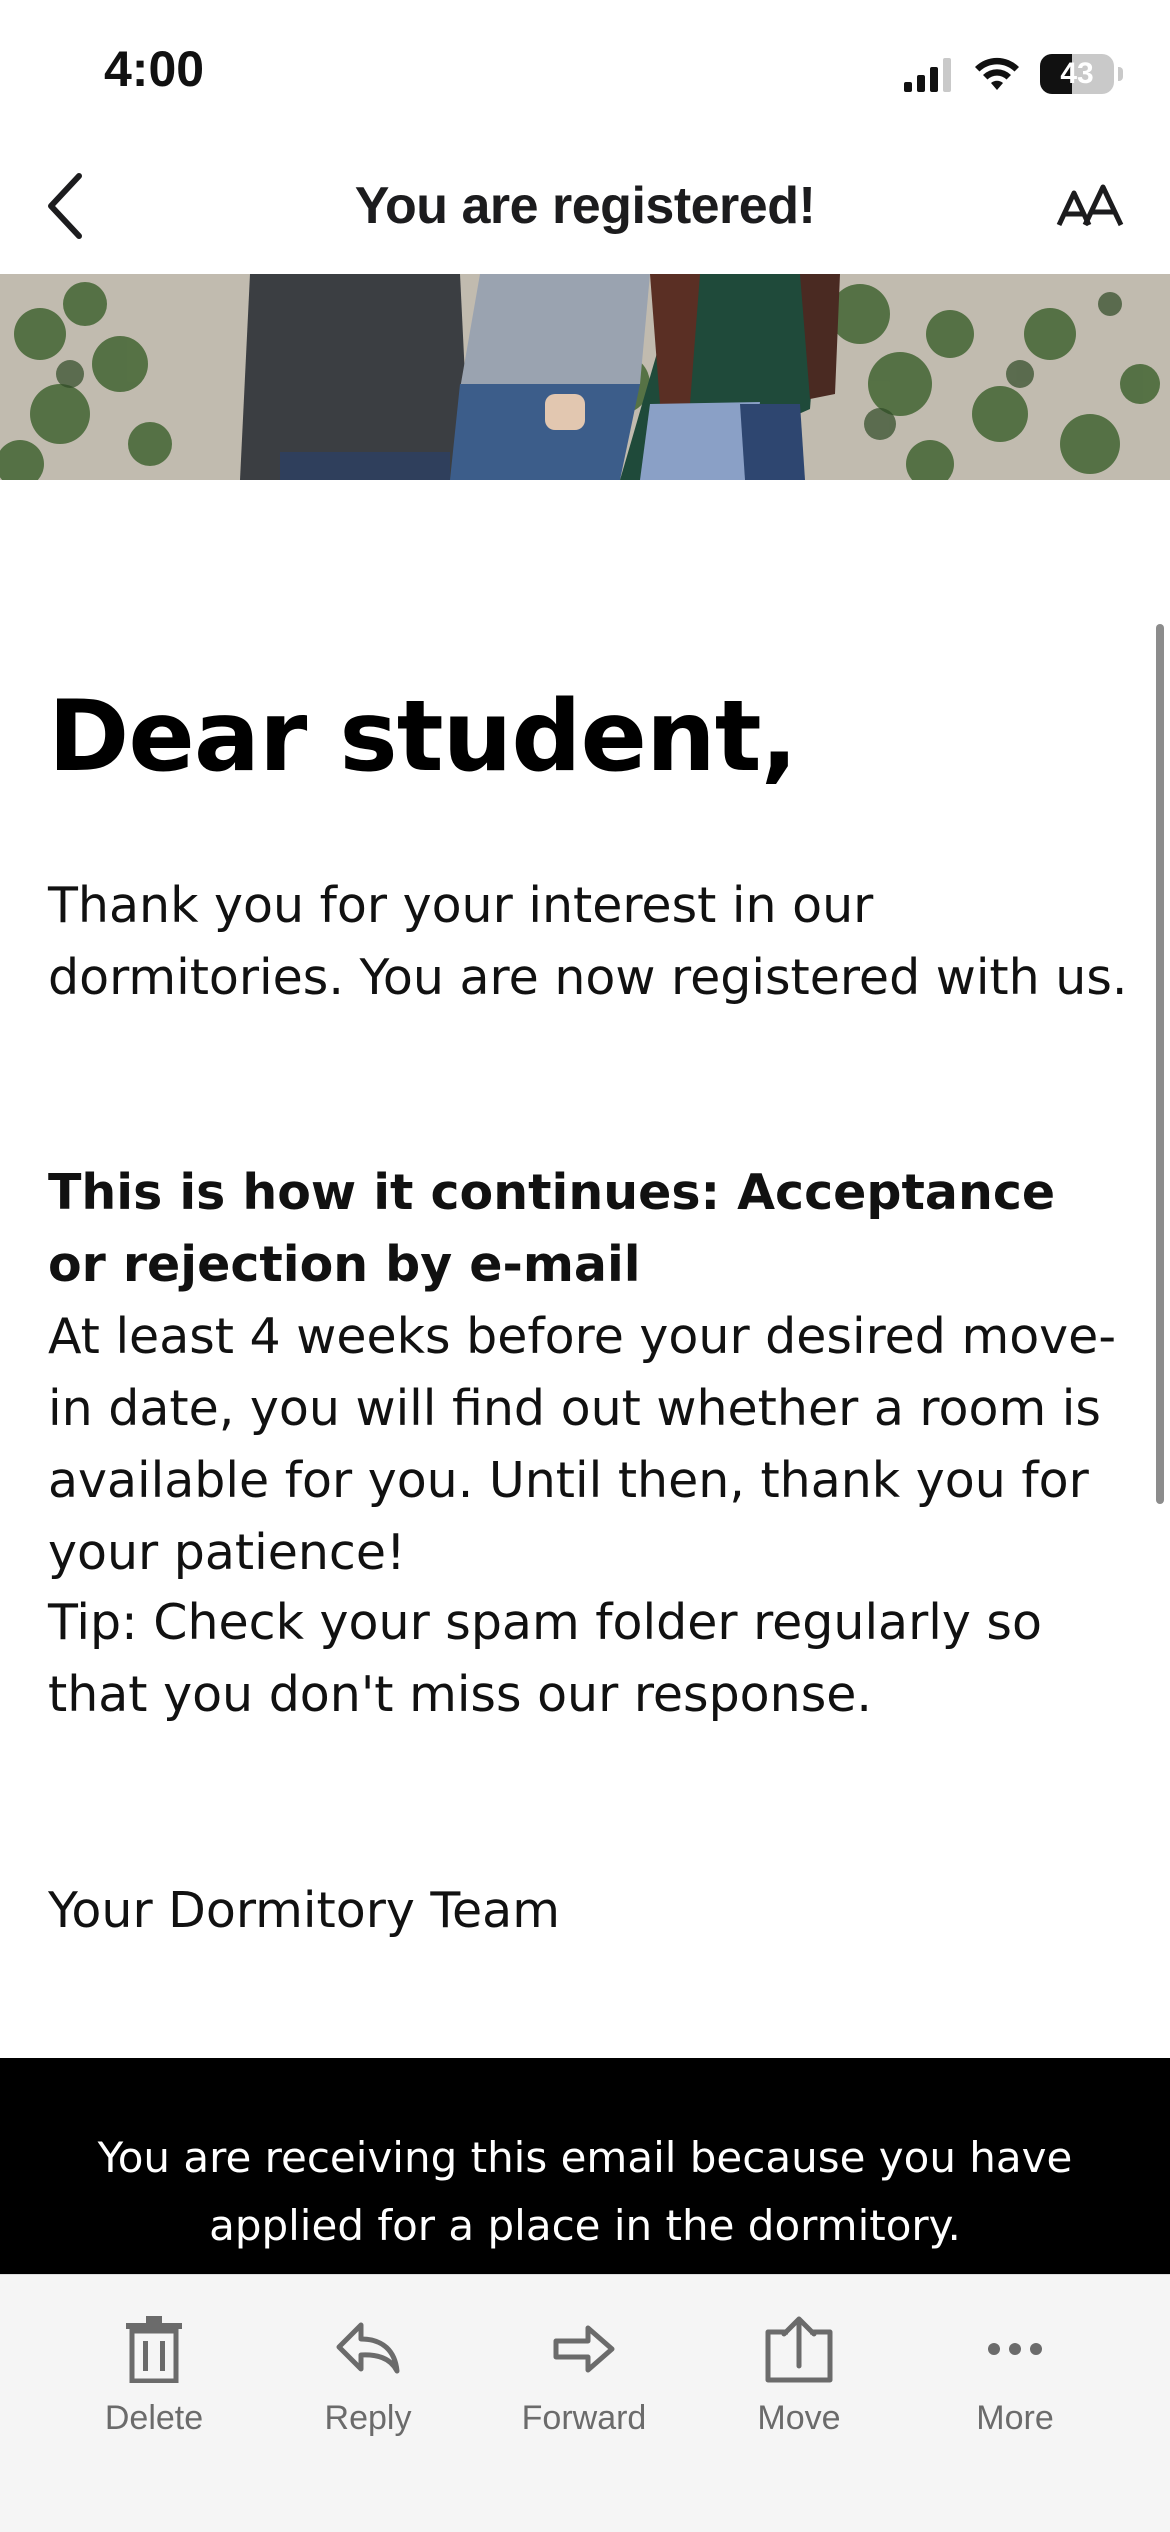 The height and width of the screenshot is (2532, 1170). Describe the element at coordinates (1015, 2349) in the screenshot. I see `more-icon` at that location.